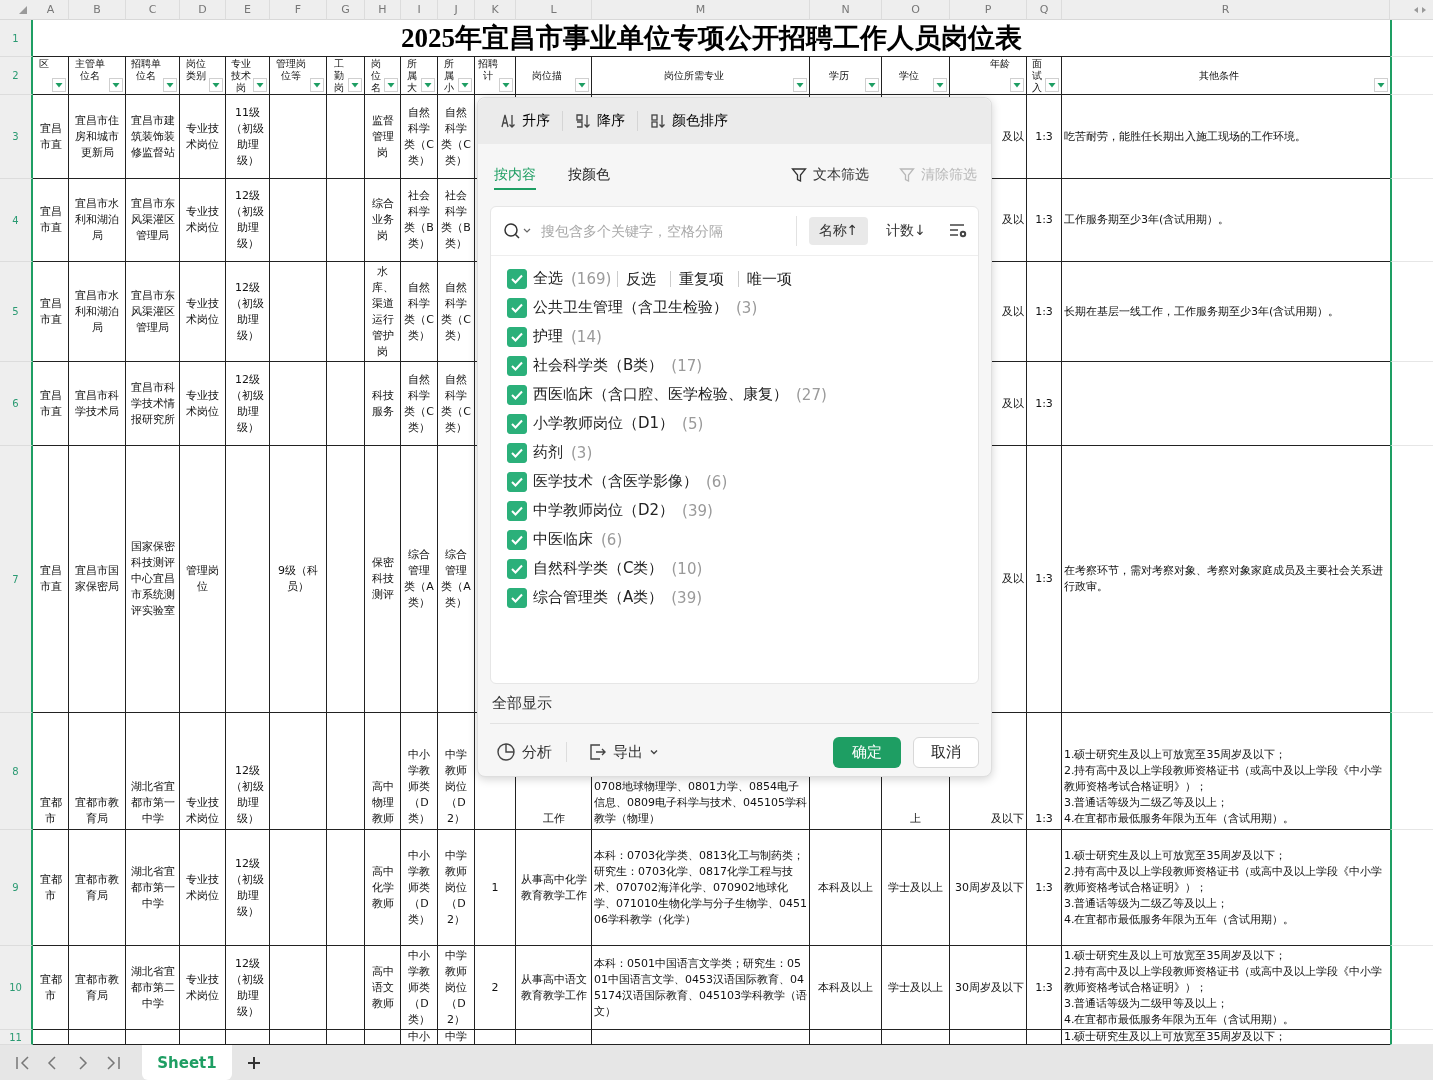  What do you see at coordinates (16, 888) in the screenshot?
I see `row-number: 9` at bounding box center [16, 888].